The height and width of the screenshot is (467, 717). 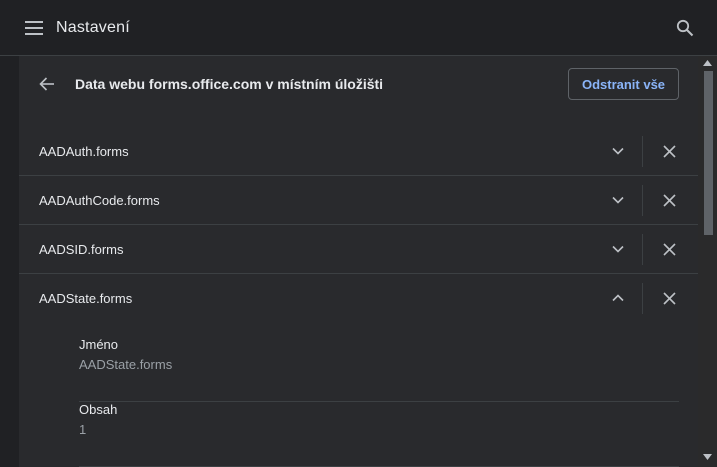 What do you see at coordinates (98, 409) in the screenshot?
I see `detail-label: Obsah` at bounding box center [98, 409].